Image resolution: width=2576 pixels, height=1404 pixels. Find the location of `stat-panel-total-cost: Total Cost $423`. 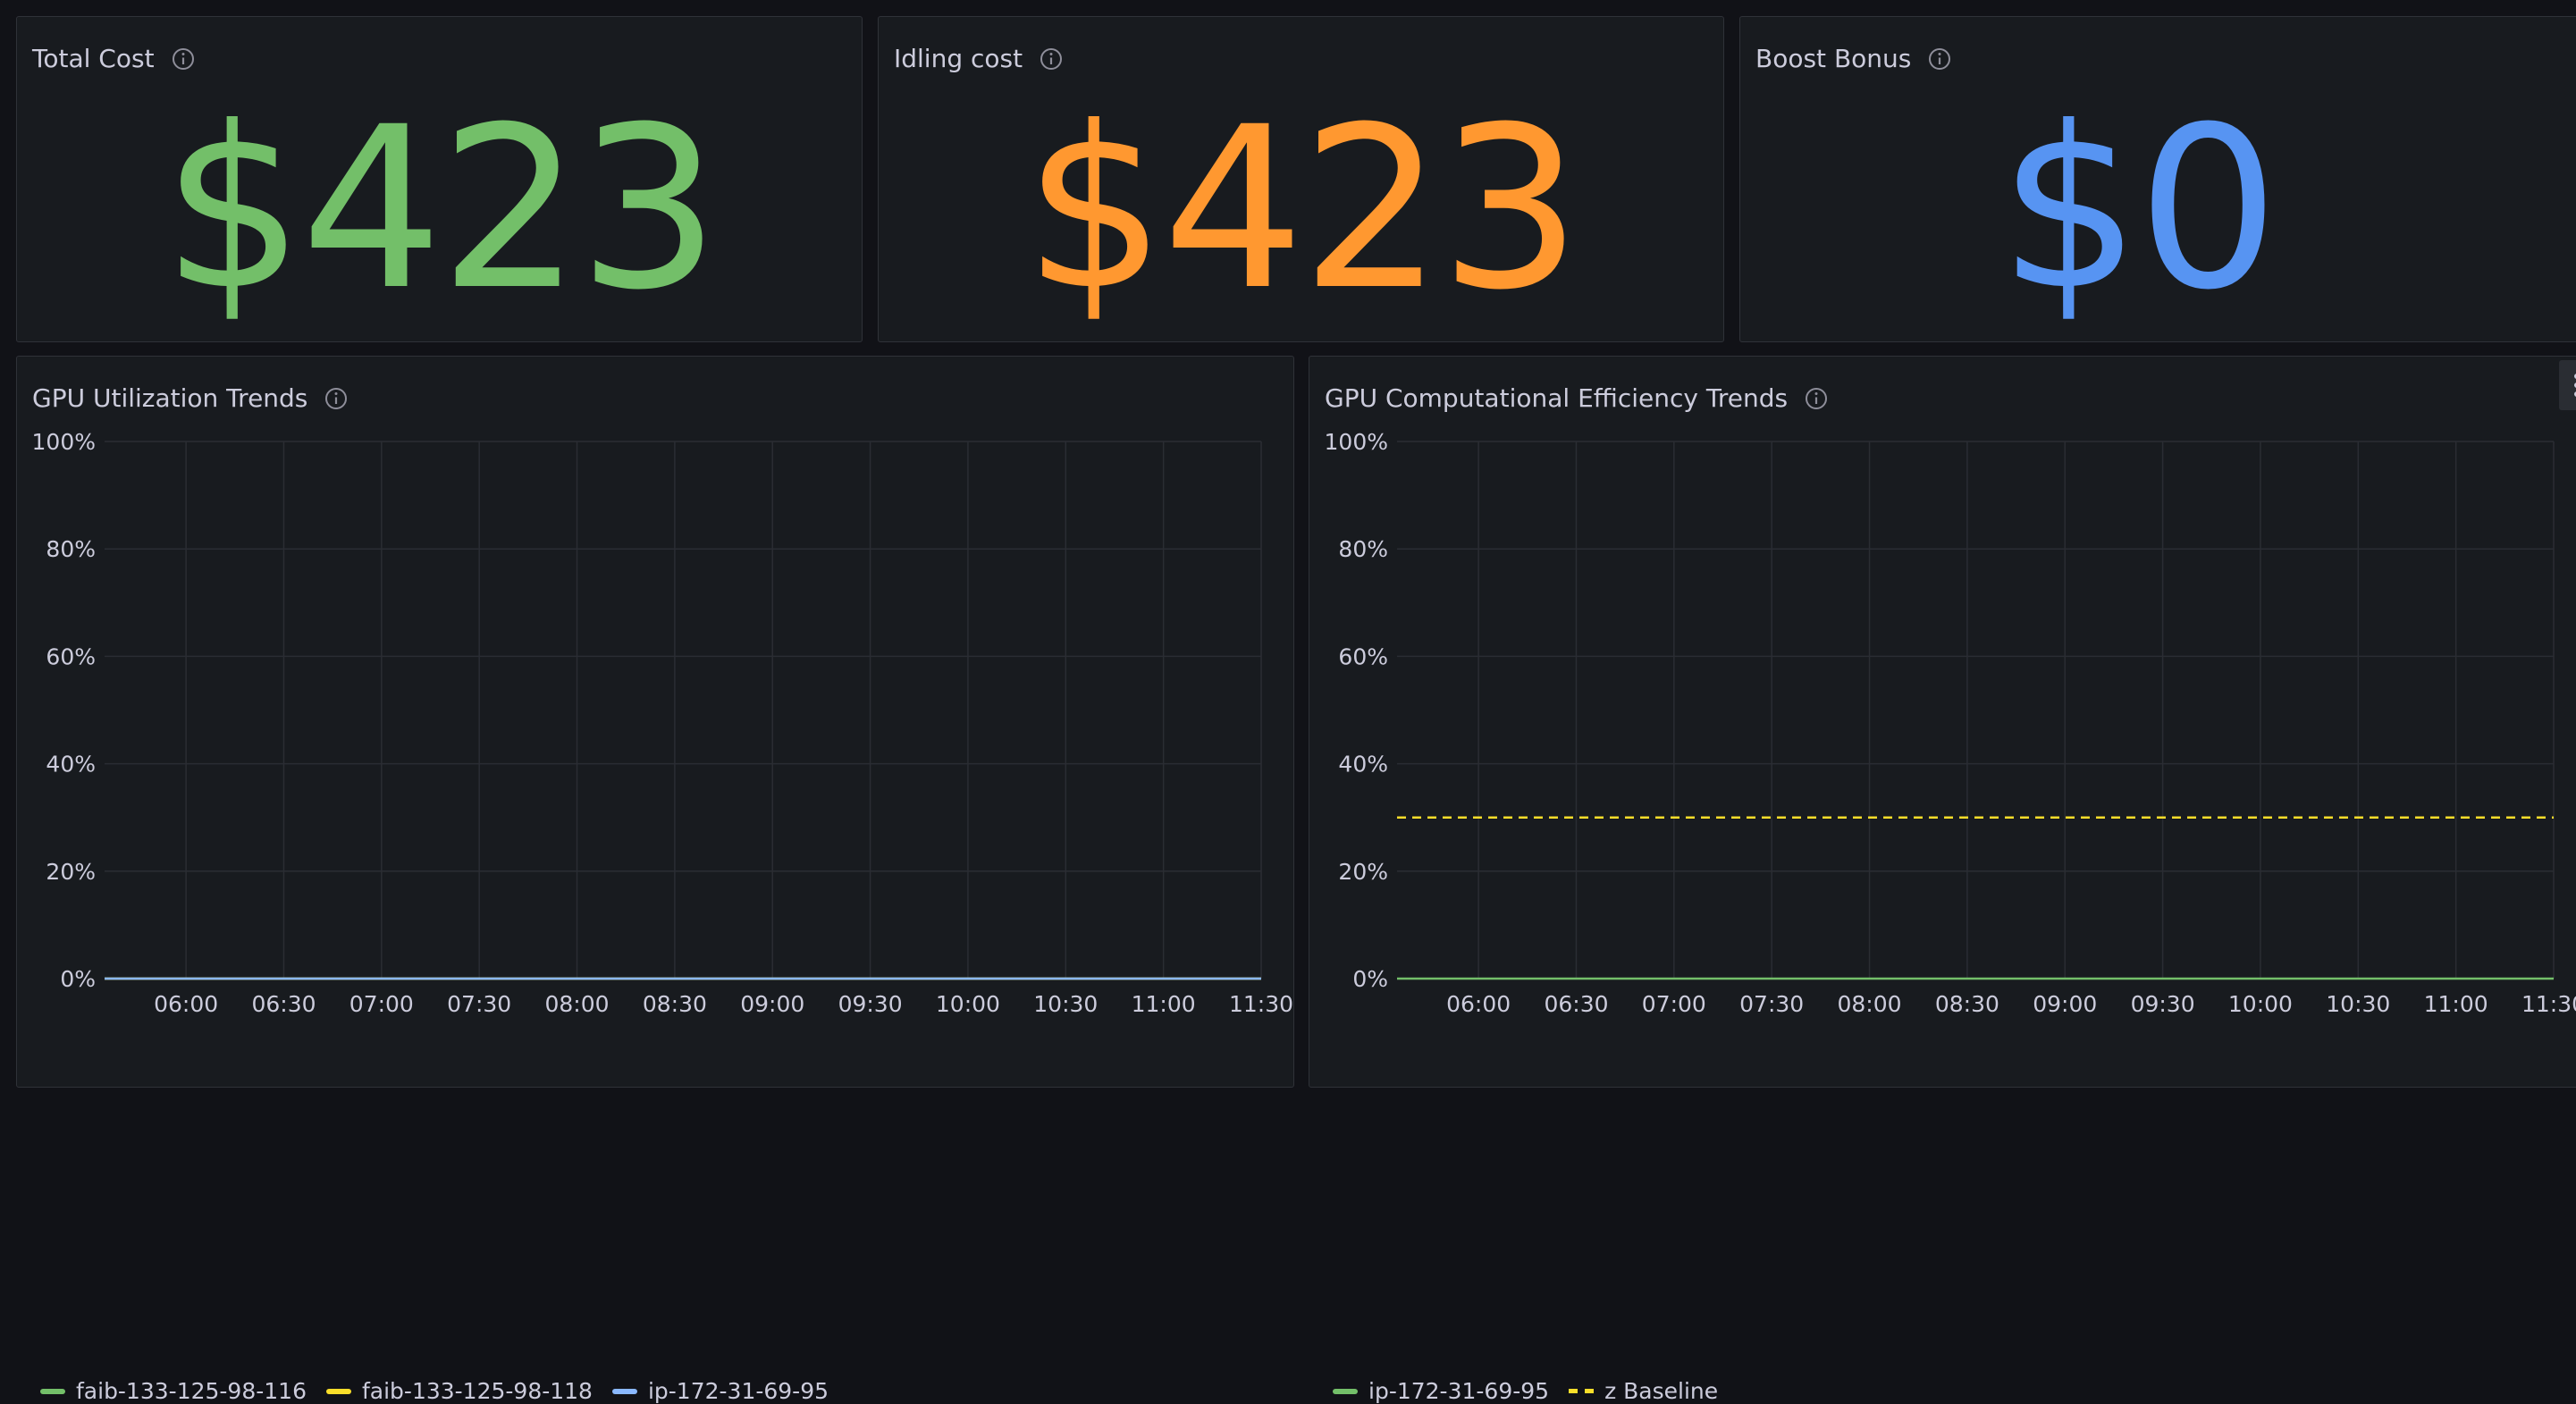

stat-panel-total-cost: Total Cost $423 is located at coordinates (440, 179).